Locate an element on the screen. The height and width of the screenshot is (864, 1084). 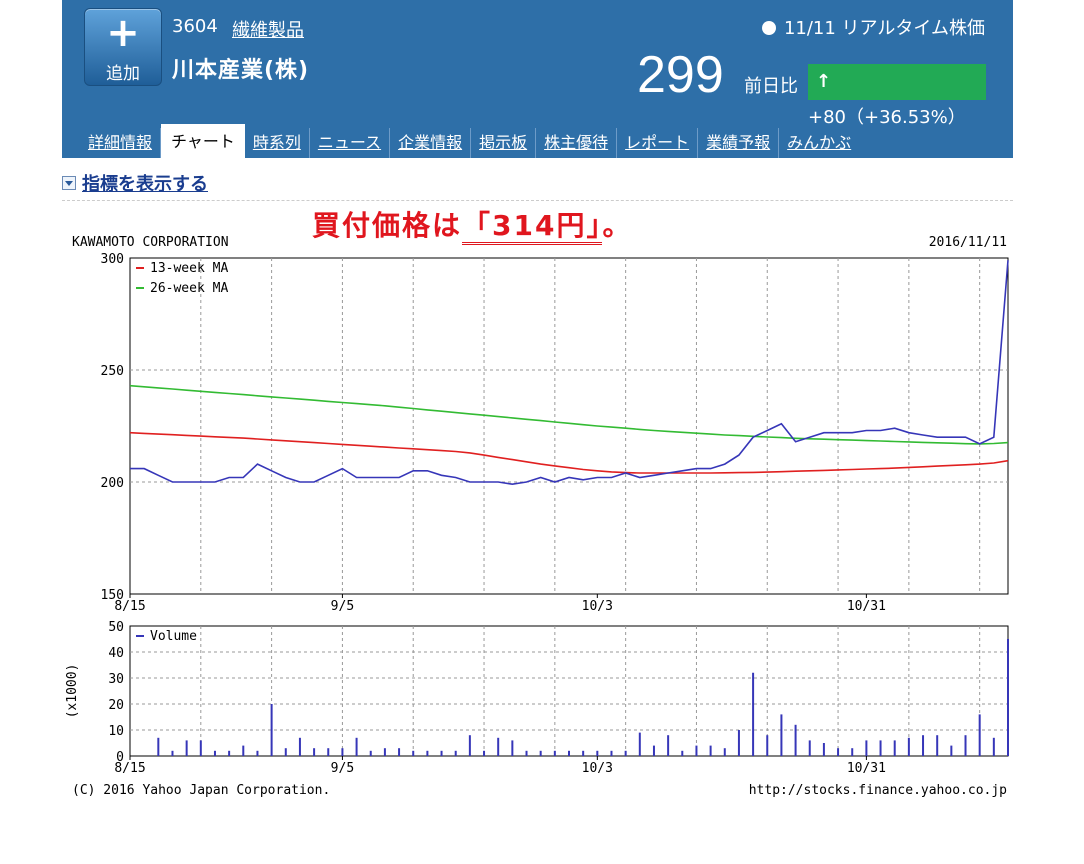
volume-y-tick-label: 10 is located at coordinates (116, 731).